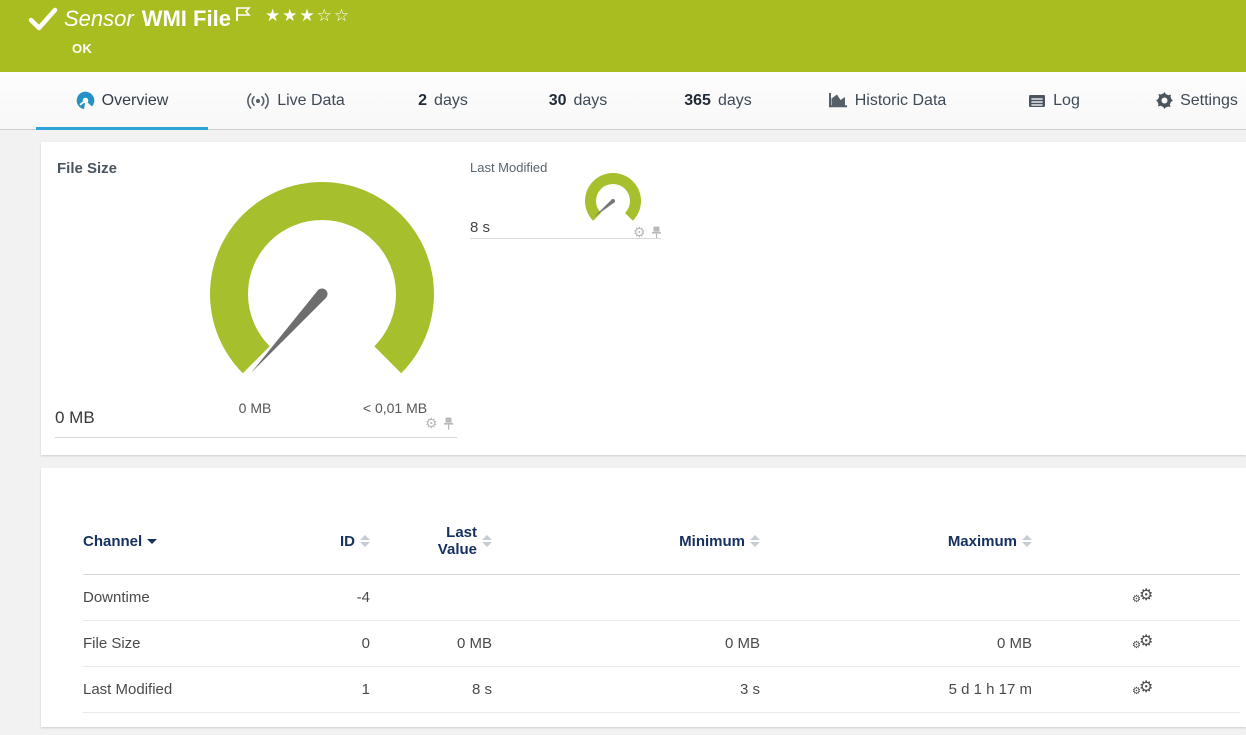 The height and width of the screenshot is (735, 1246). I want to click on sensor-header: Sensor WMI File ★★★☆☆ OK, so click(623, 36).